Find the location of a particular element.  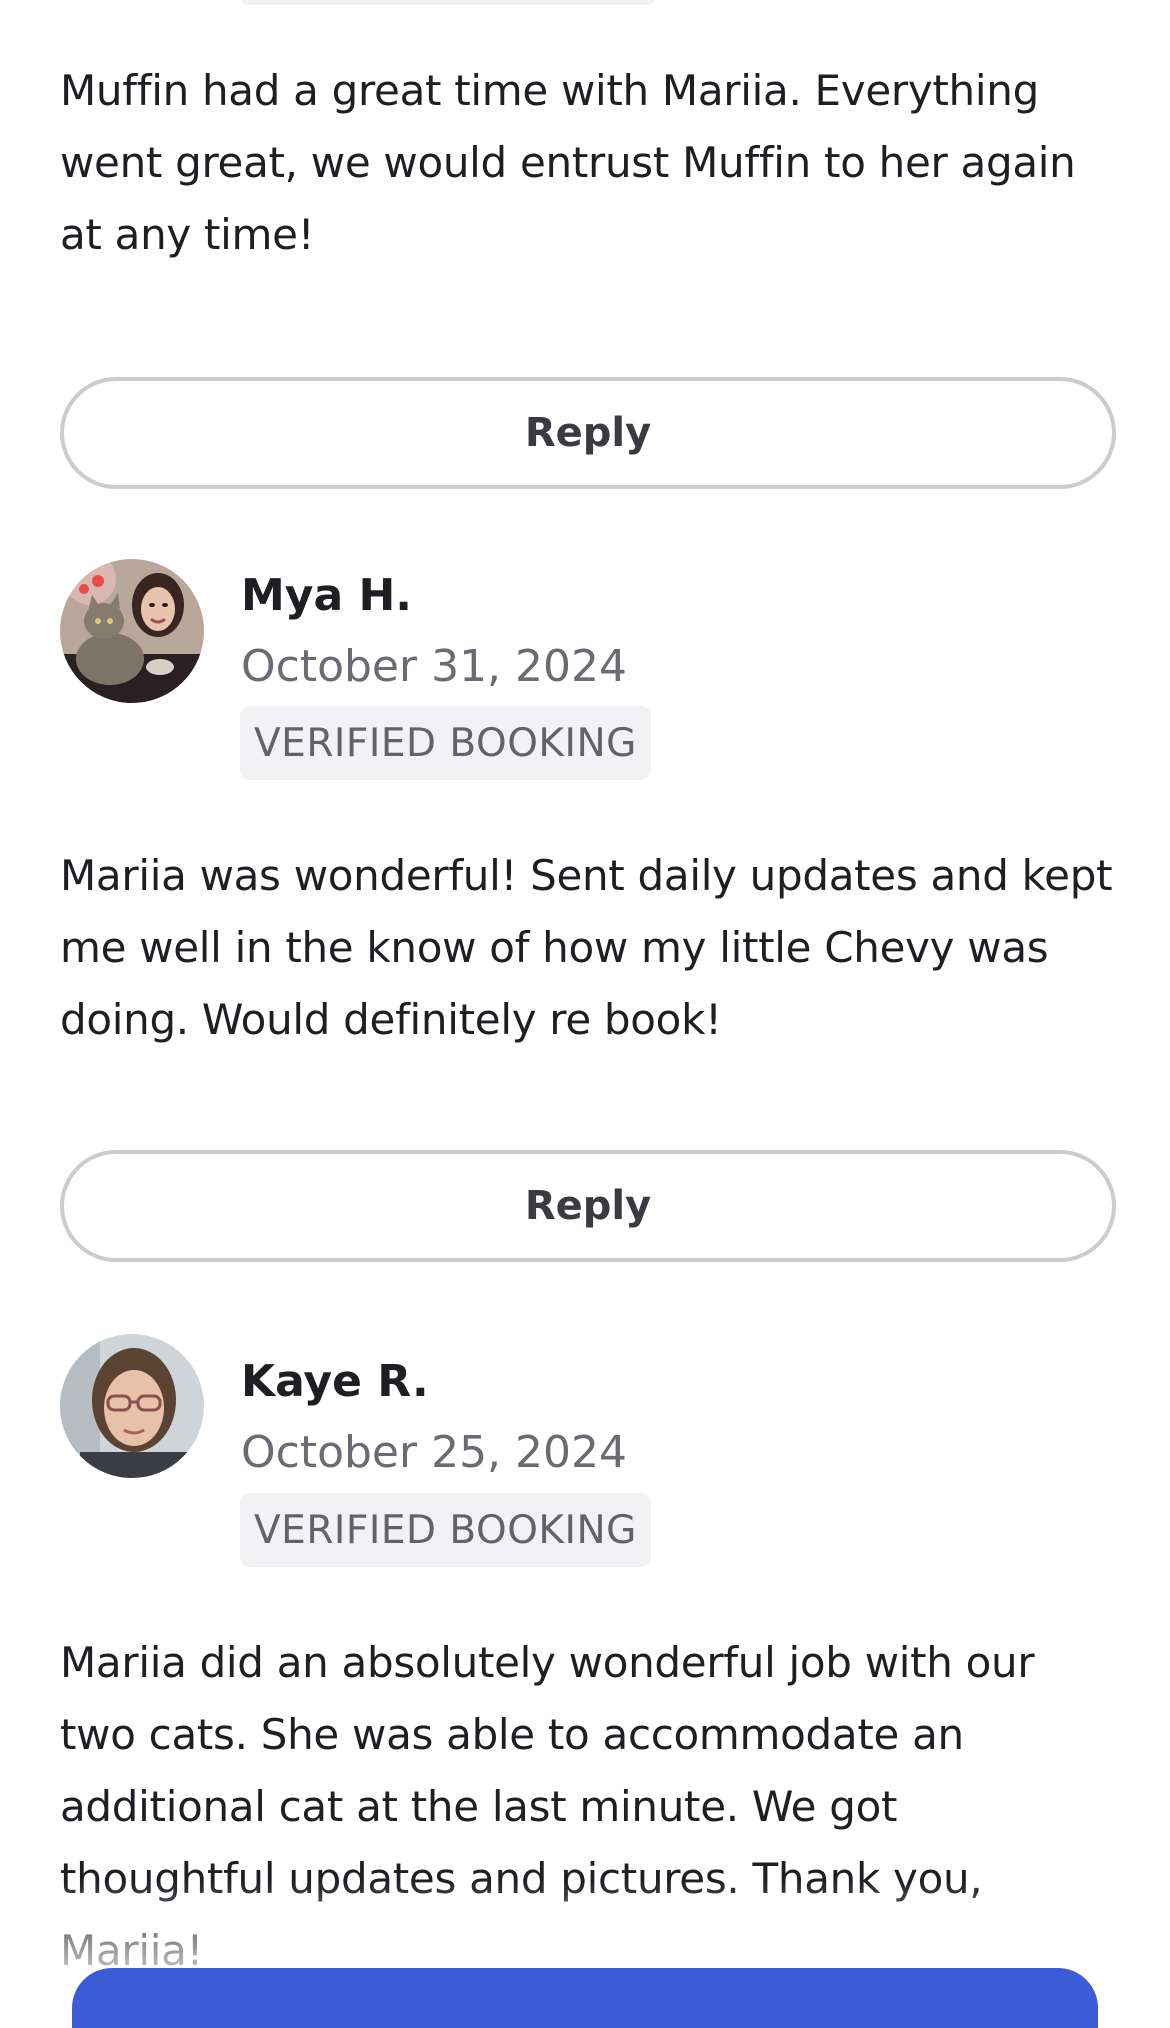

reviewer-name: Kaye R. is located at coordinates (335, 1382).